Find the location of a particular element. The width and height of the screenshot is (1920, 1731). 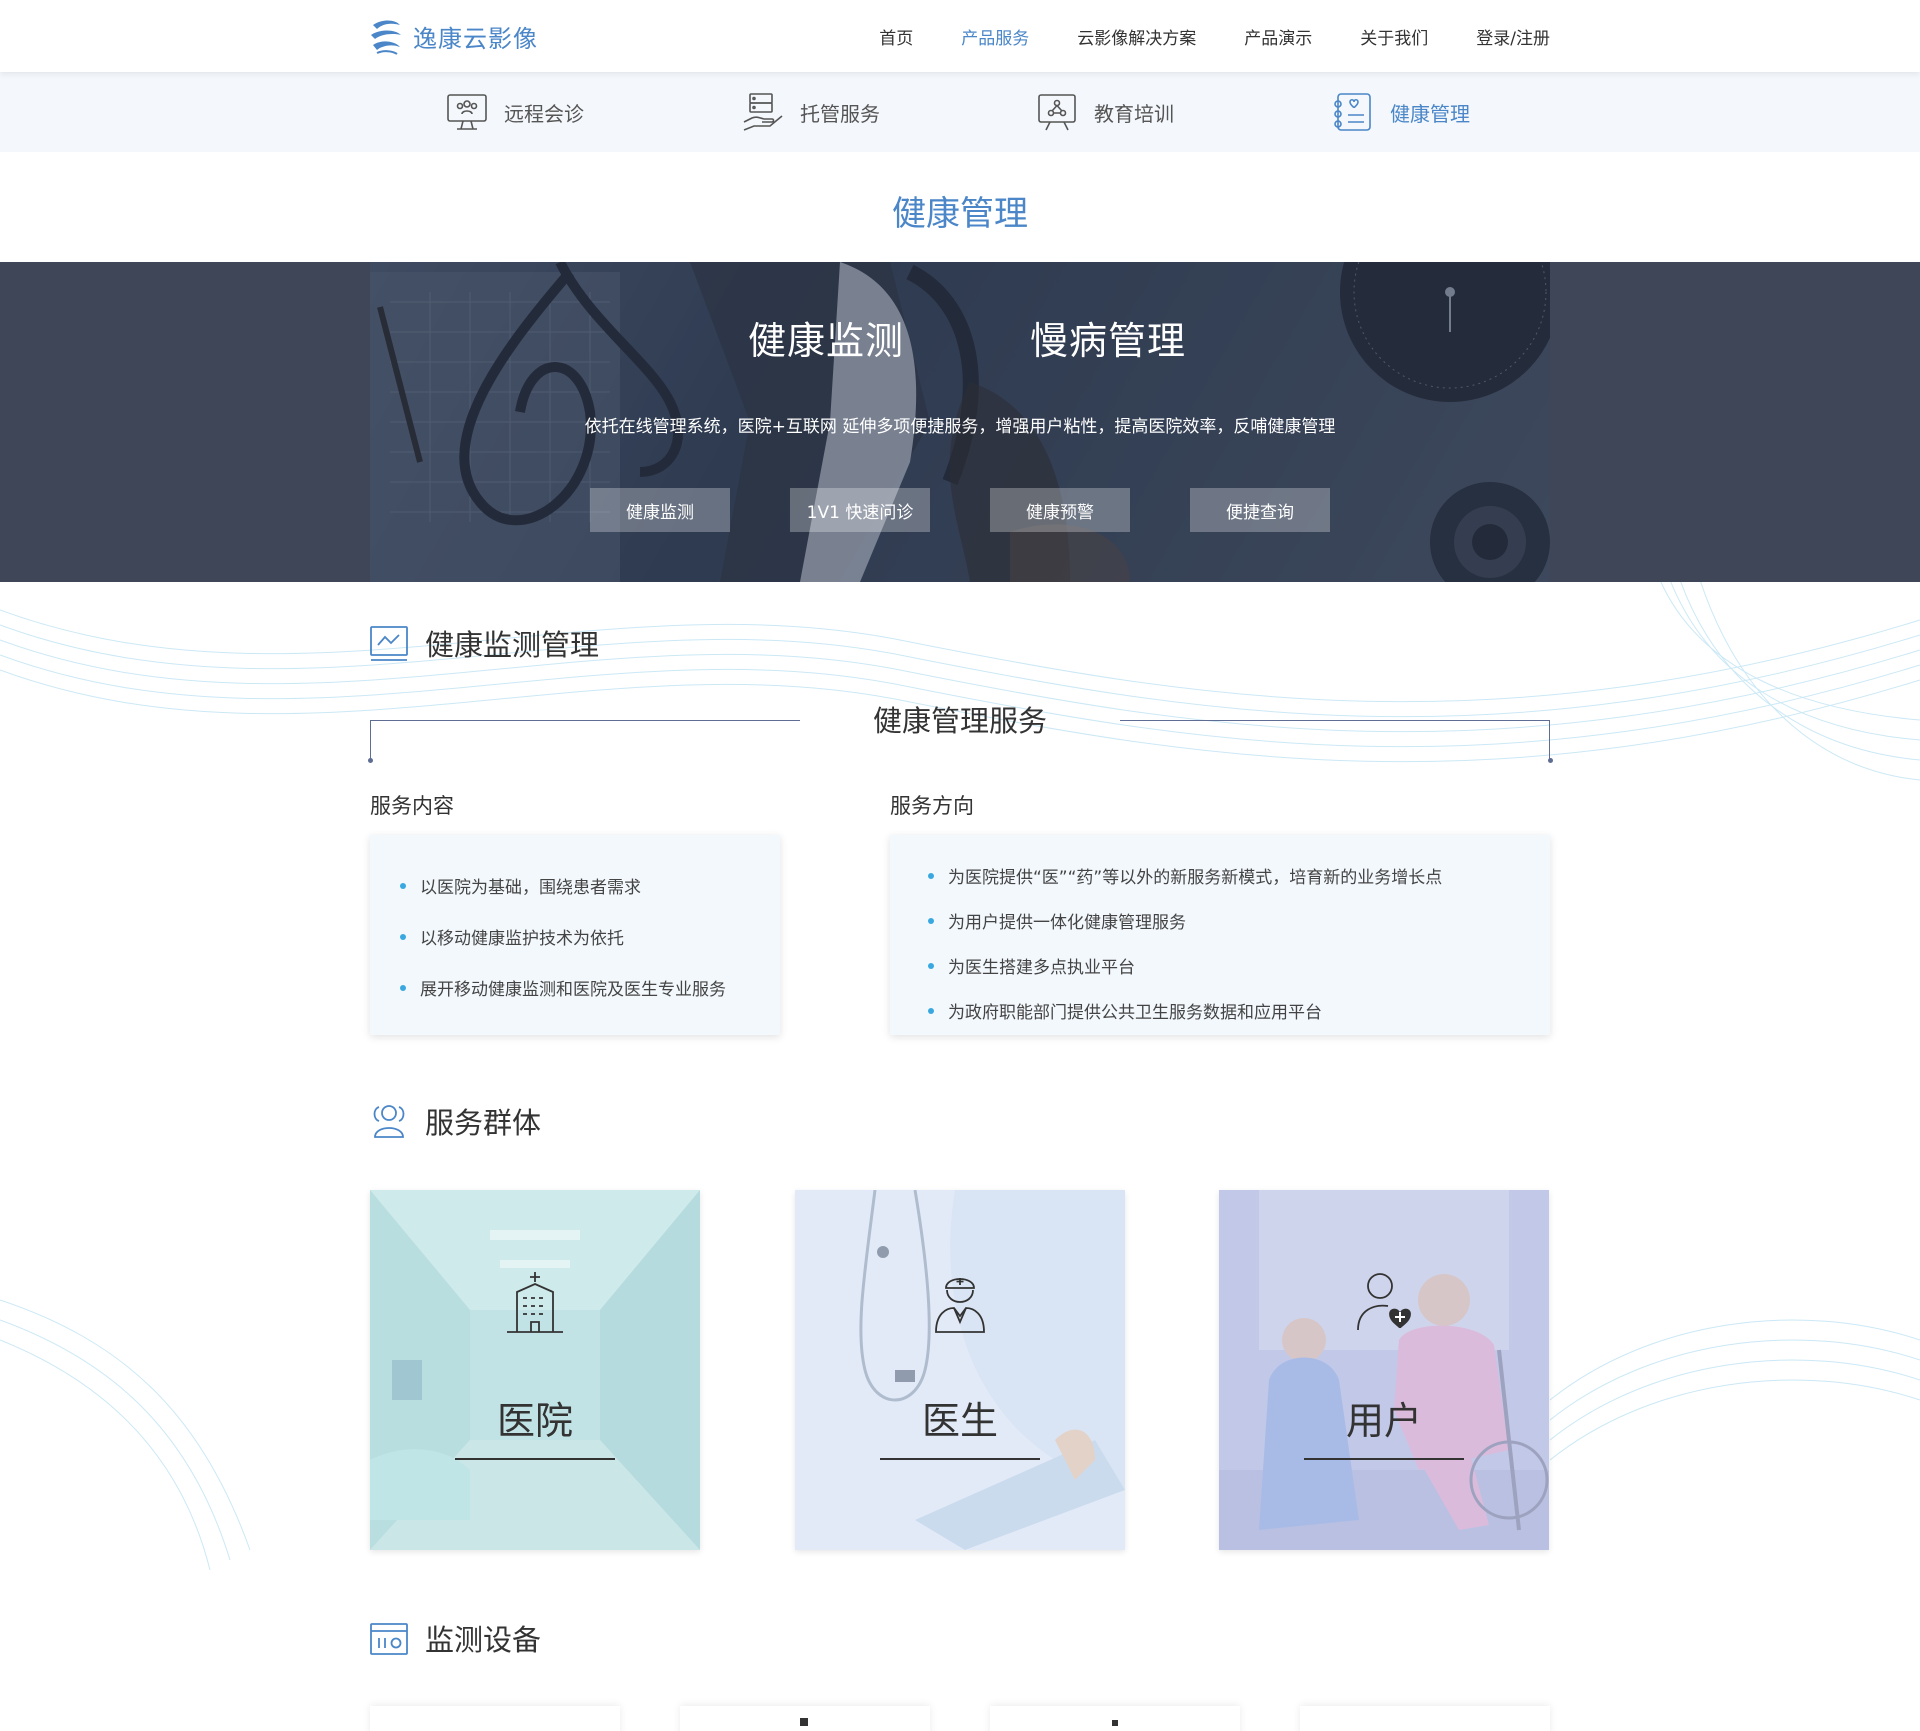

group-card-hospital: 医院 is located at coordinates (535, 1370).